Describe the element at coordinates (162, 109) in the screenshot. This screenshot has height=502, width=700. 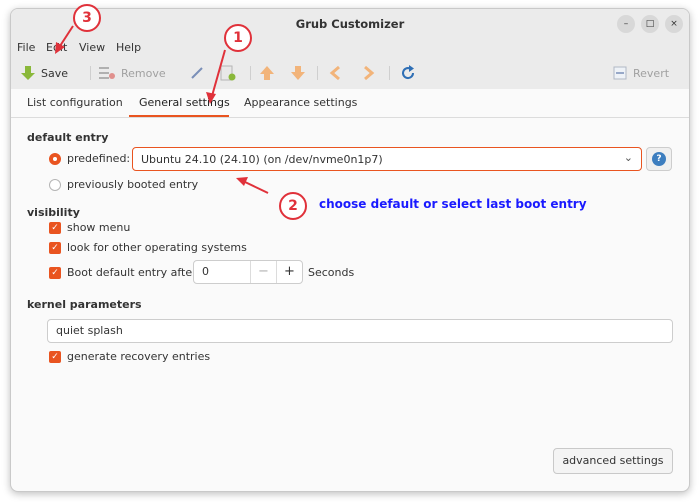
I see `annotation-arrows` at that location.